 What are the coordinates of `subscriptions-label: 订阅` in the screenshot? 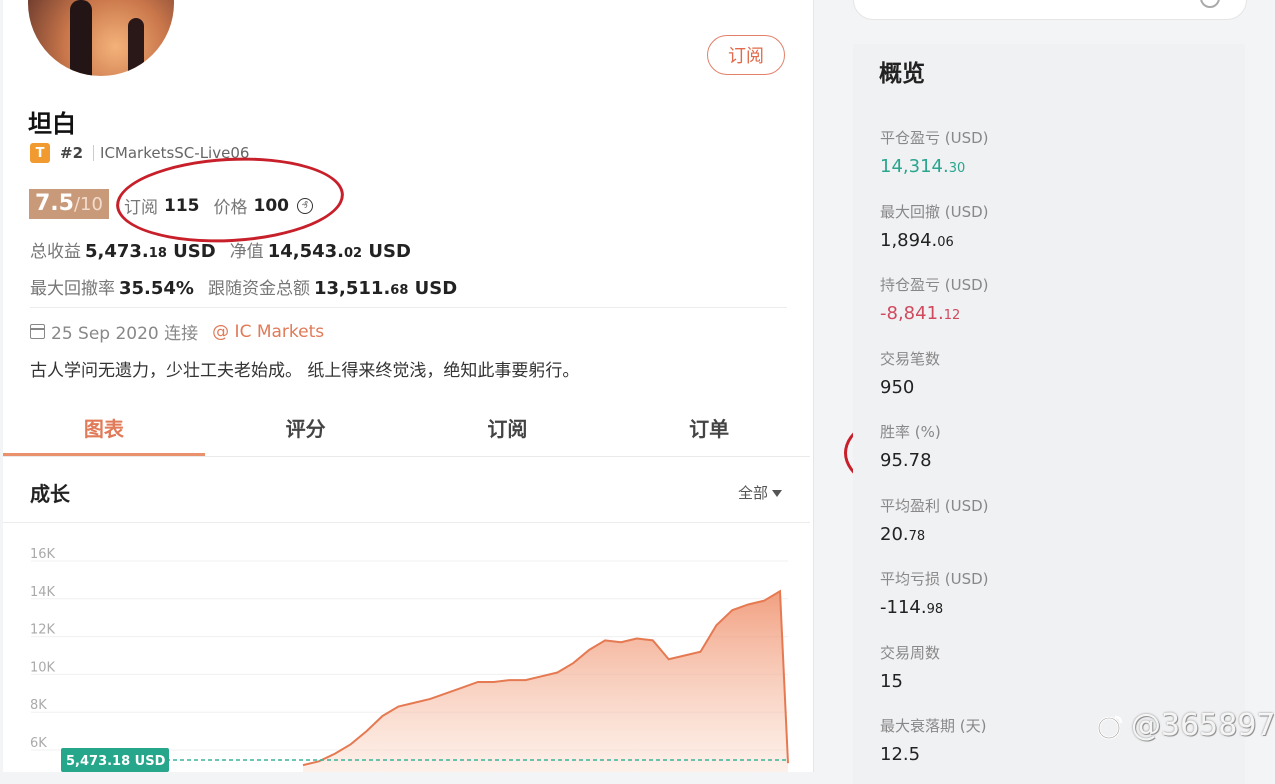 It's located at (141, 208).